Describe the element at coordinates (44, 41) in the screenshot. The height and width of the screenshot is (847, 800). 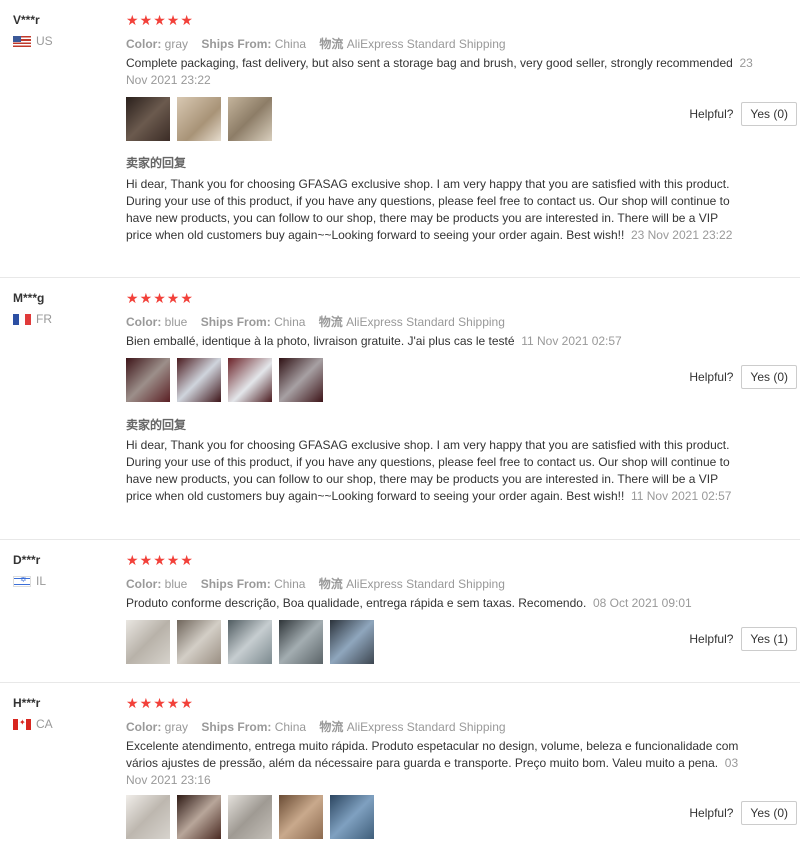
I see `country-code: US` at that location.